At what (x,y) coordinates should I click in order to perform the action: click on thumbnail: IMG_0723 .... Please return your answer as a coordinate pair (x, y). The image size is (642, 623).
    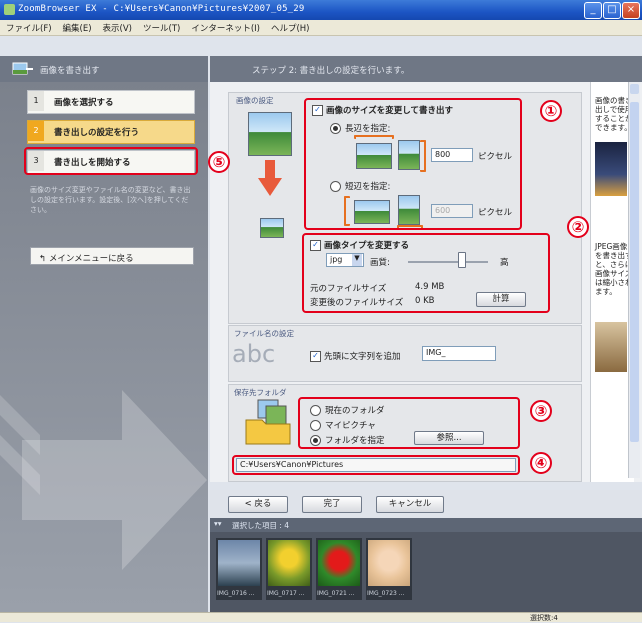
    Looking at the image, I should click on (389, 569).